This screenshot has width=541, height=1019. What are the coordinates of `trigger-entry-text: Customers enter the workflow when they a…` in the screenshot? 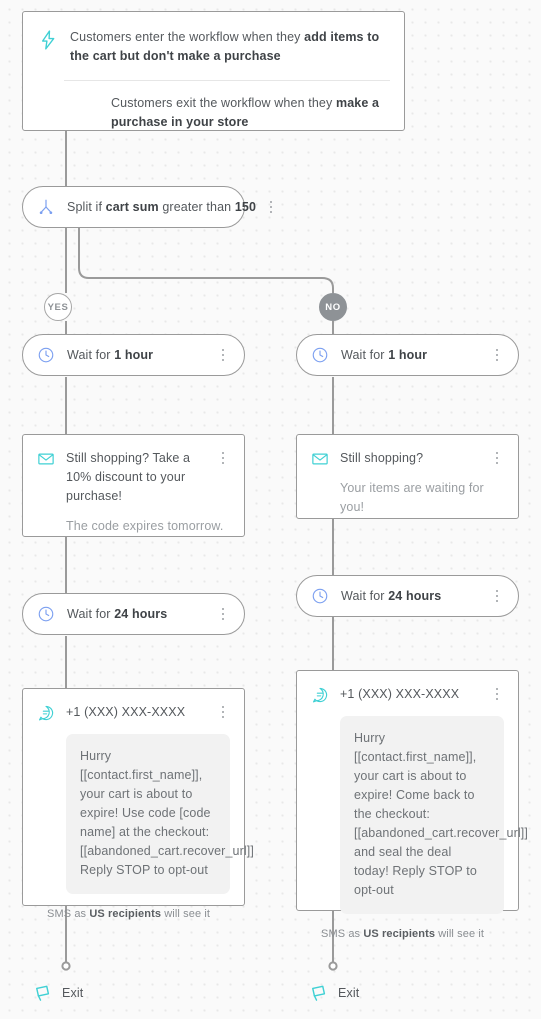 It's located at (228, 47).